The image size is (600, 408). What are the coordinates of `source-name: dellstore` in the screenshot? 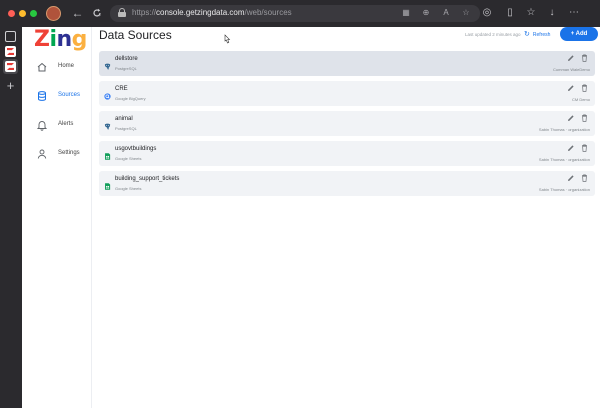 It's located at (126, 59).